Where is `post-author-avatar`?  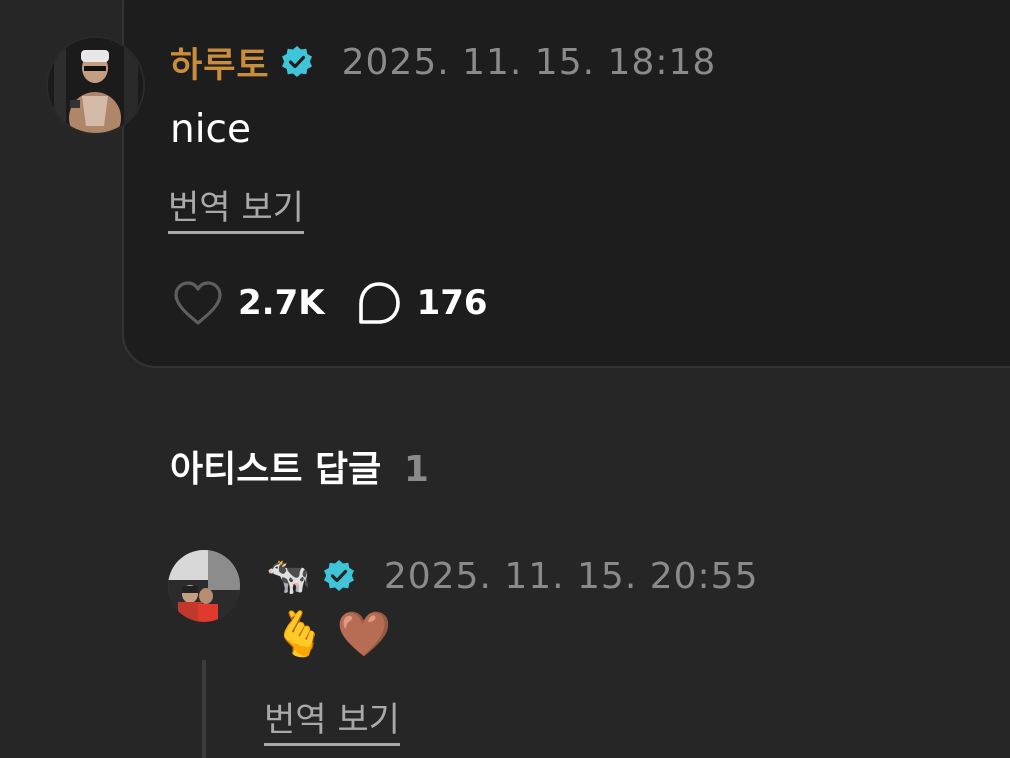
post-author-avatar is located at coordinates (95, 85).